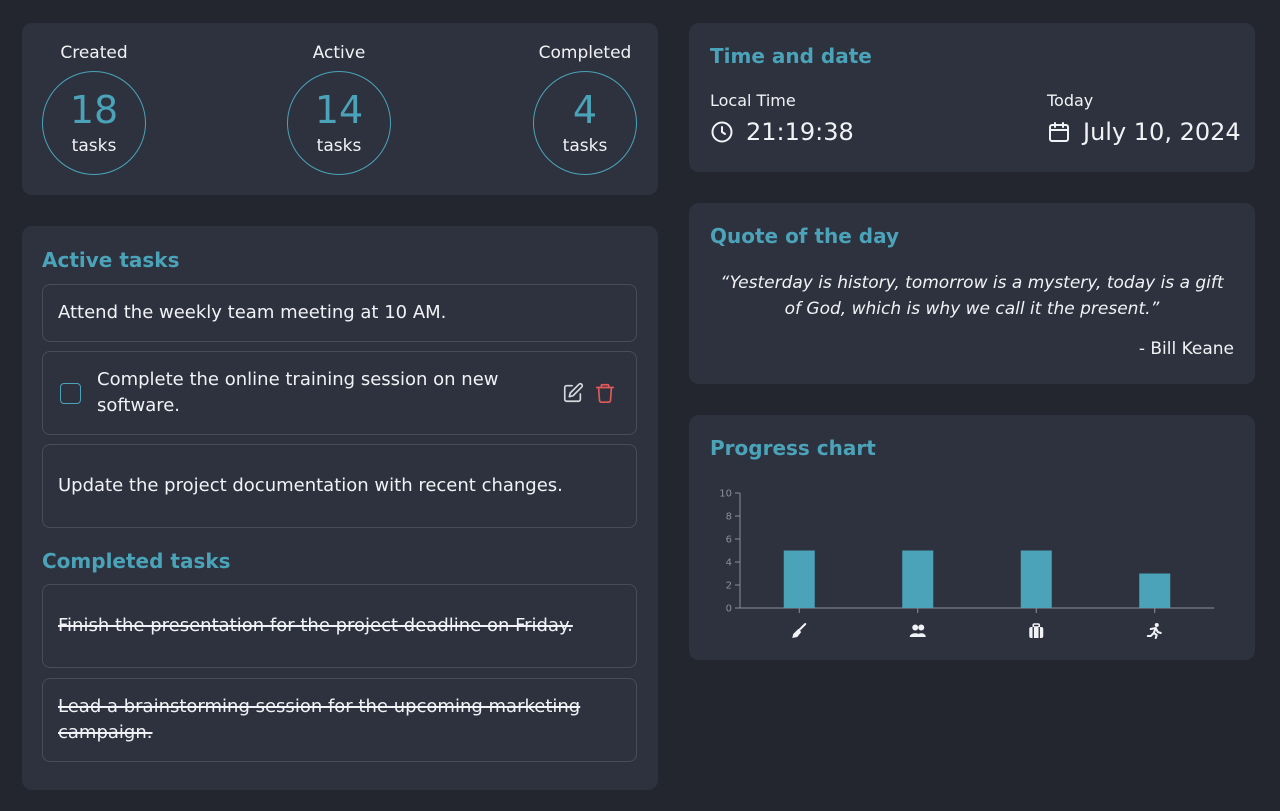 This screenshot has width=1280, height=811. I want to click on stat-label: Completed, so click(585, 53).